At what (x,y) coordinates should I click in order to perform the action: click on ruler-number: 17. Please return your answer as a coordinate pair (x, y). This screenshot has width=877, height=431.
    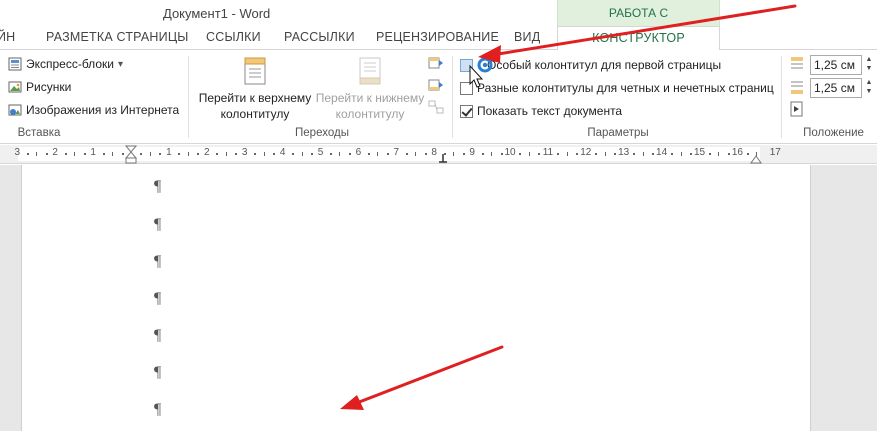
    Looking at the image, I should click on (775, 152).